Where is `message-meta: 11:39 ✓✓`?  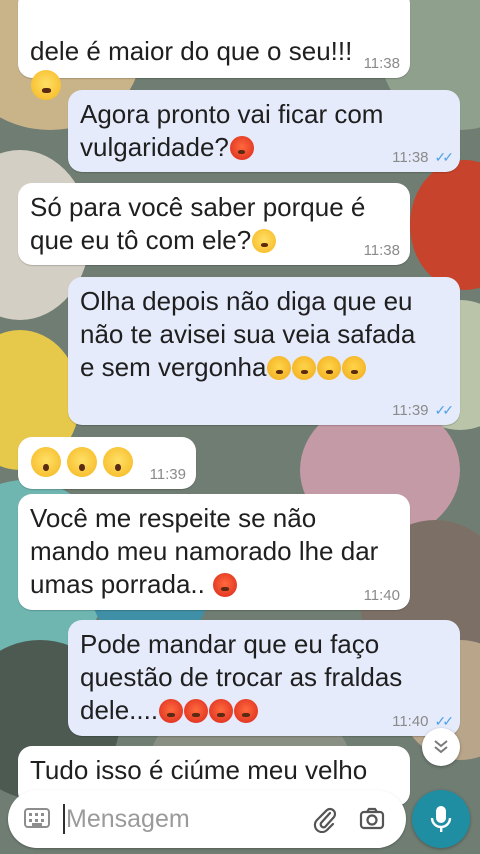
message-meta: 11:39 ✓✓ is located at coordinates (423, 410).